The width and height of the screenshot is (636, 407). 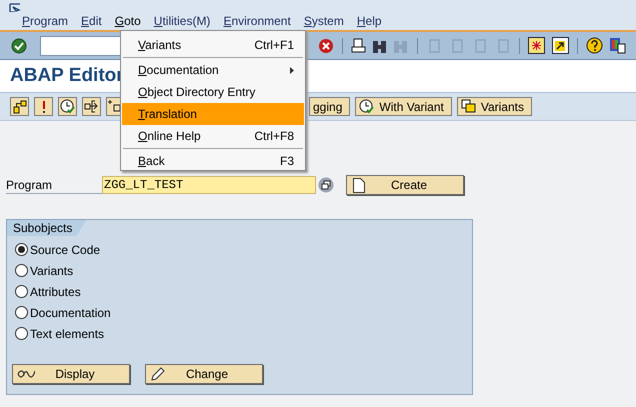 I want to click on hierarchy-icon, so click(x=19, y=107).